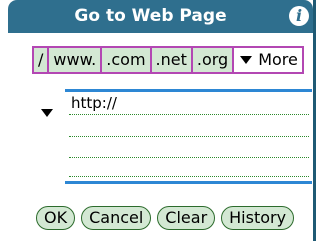 The height and width of the screenshot is (241, 323). I want to click on clear-button: Clear, so click(186, 218).